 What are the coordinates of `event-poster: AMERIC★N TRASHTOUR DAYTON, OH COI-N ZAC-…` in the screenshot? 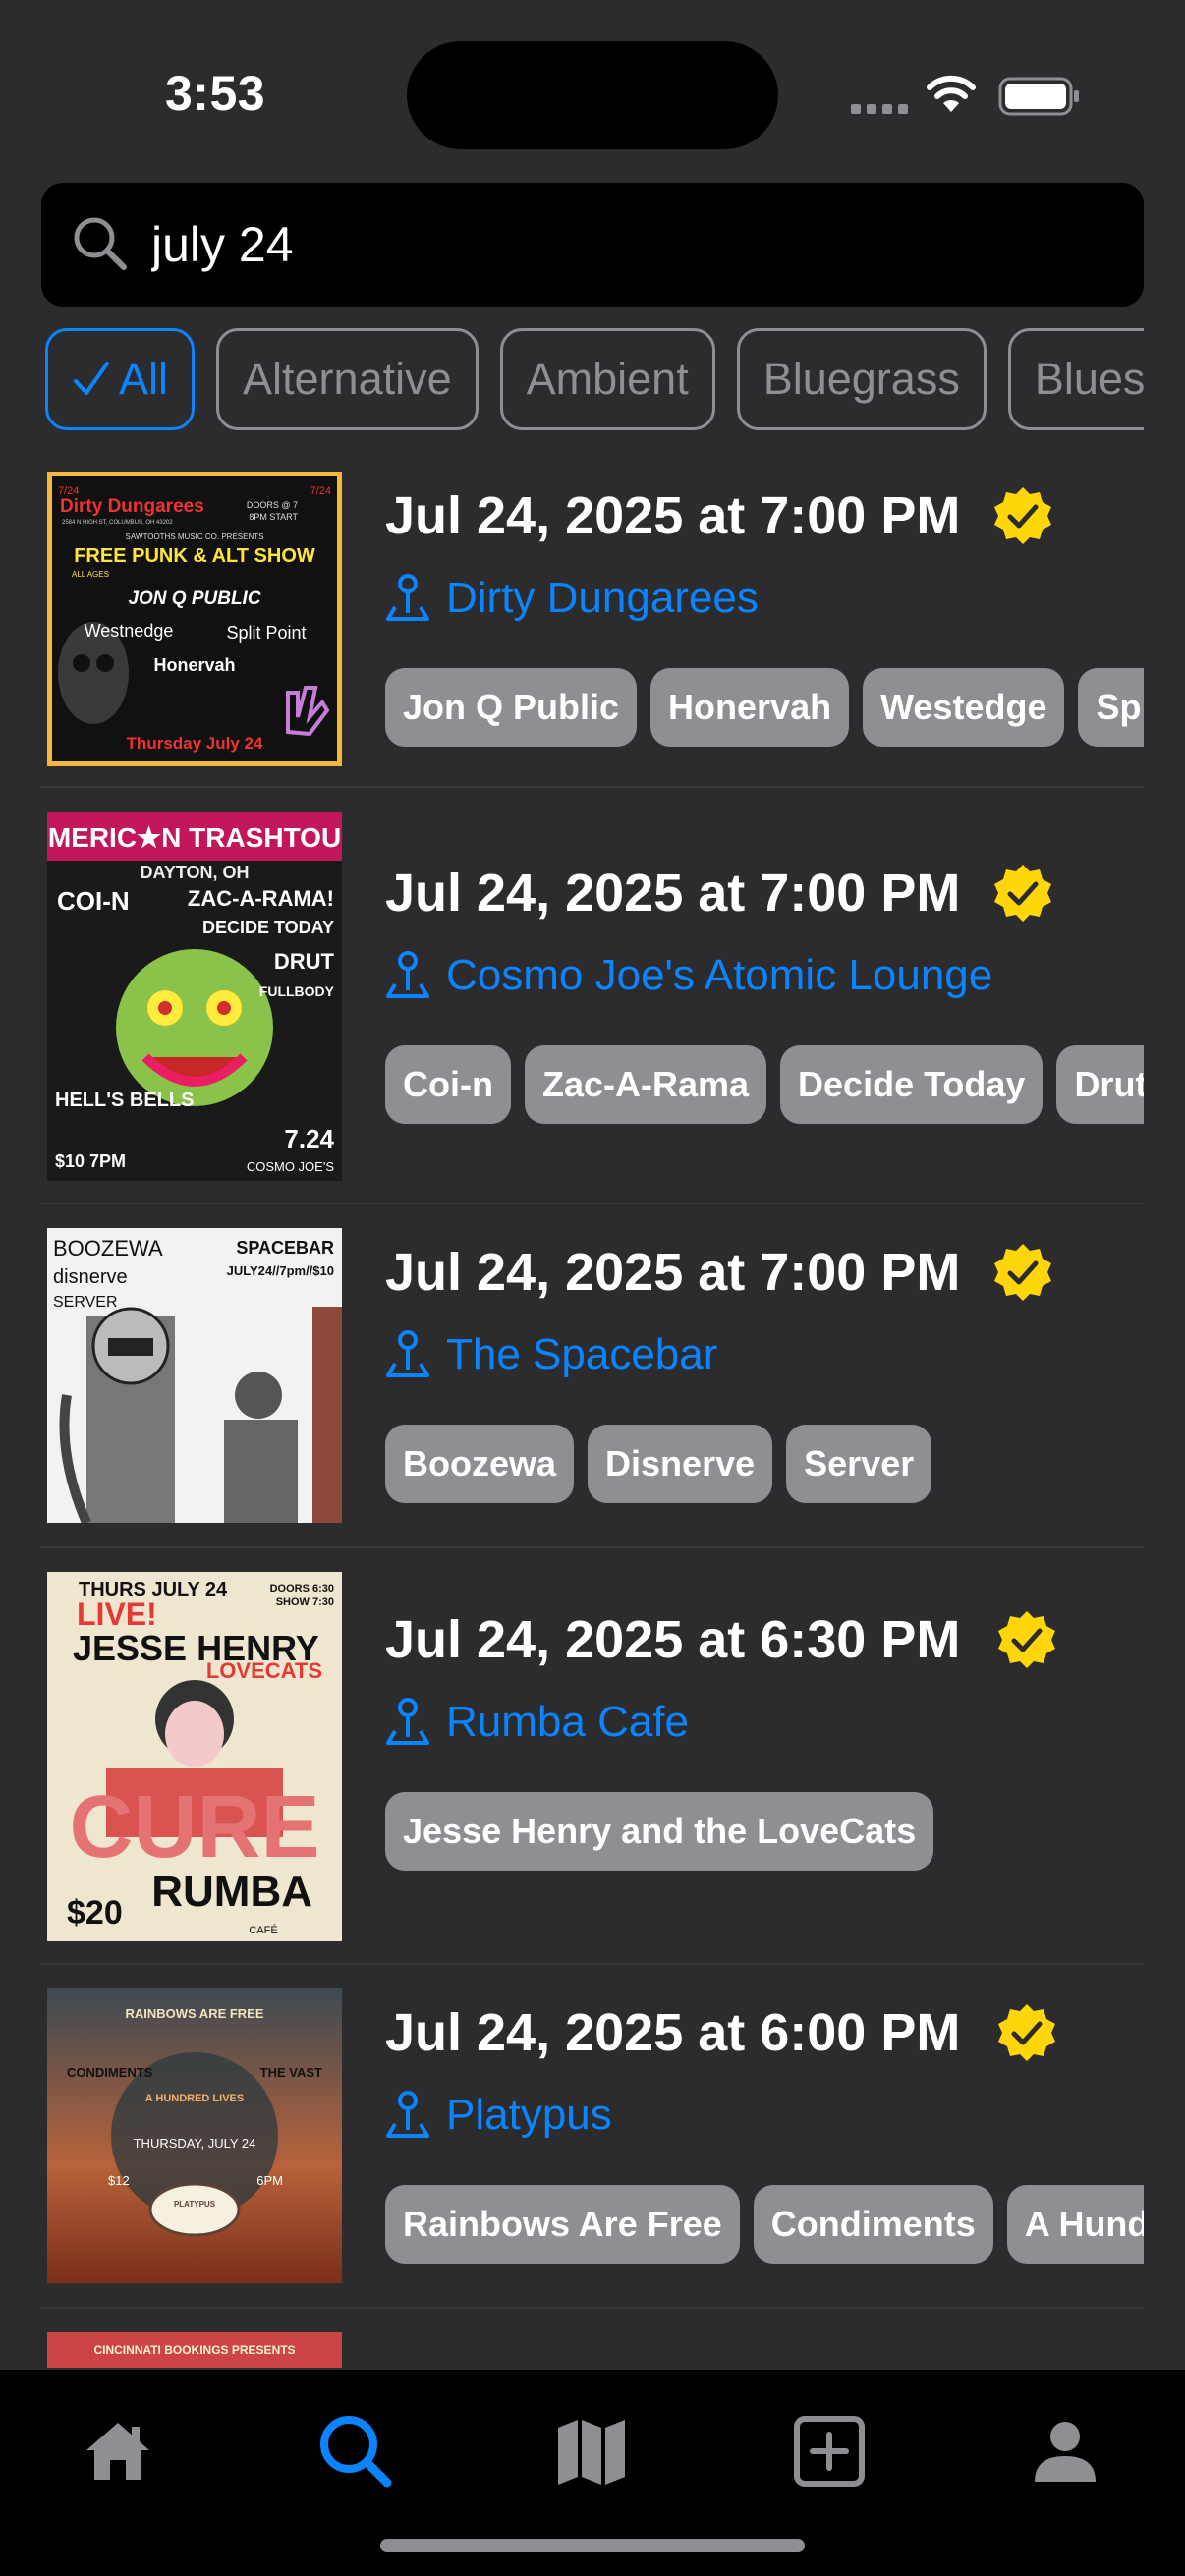 It's located at (195, 996).